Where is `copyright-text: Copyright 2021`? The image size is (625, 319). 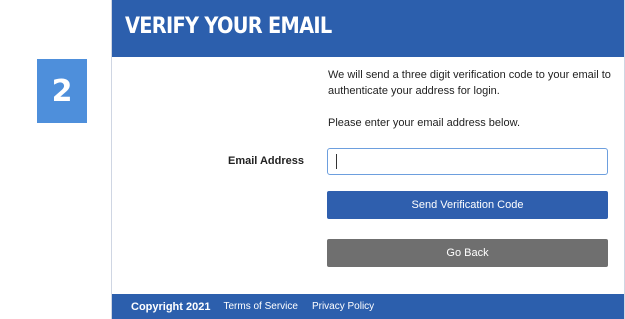
copyright-text: Copyright 2021 is located at coordinates (171, 306).